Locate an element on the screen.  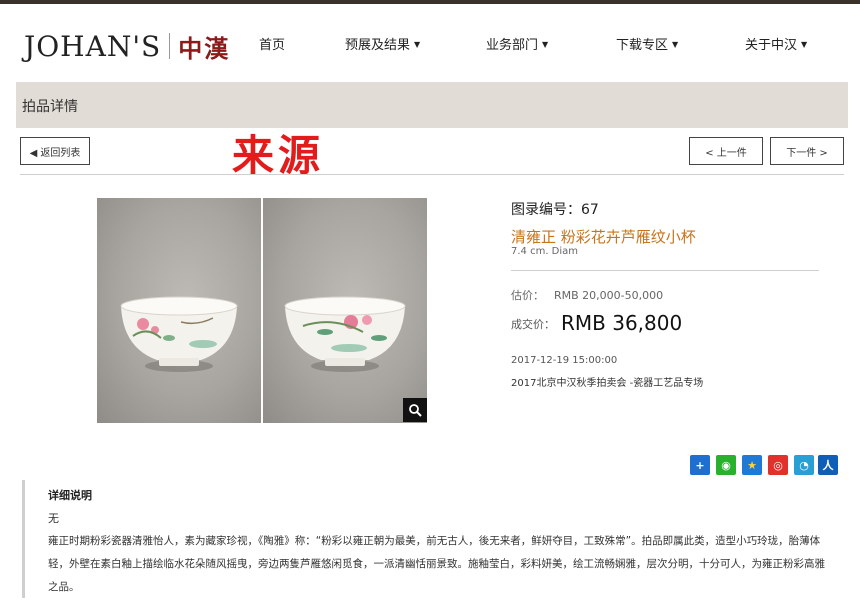
estimate: 估价： RMB 20,000-50,000 is located at coordinates (587, 295).